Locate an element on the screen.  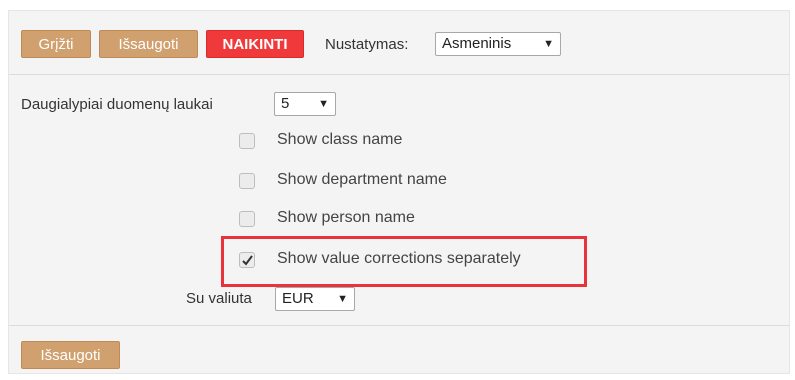
currency-select: EUR ▼ is located at coordinates (315, 299).